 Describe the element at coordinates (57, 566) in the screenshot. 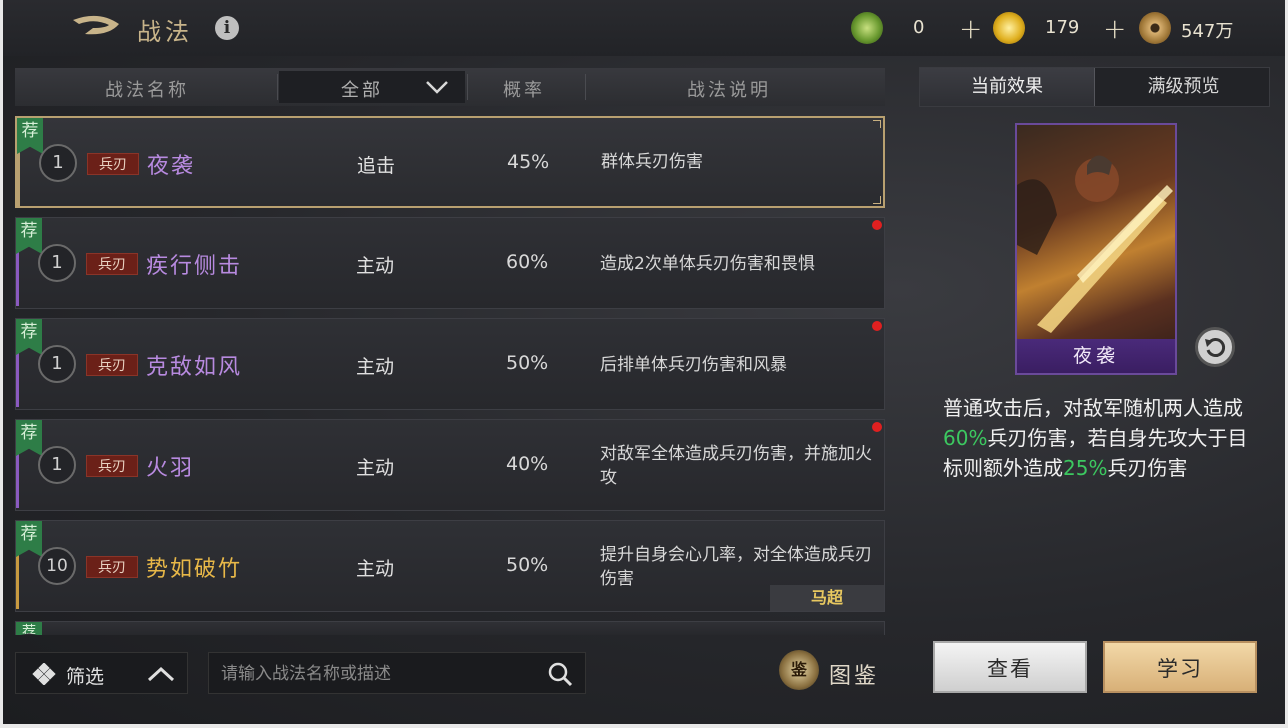

I see `skill-level: 10` at that location.